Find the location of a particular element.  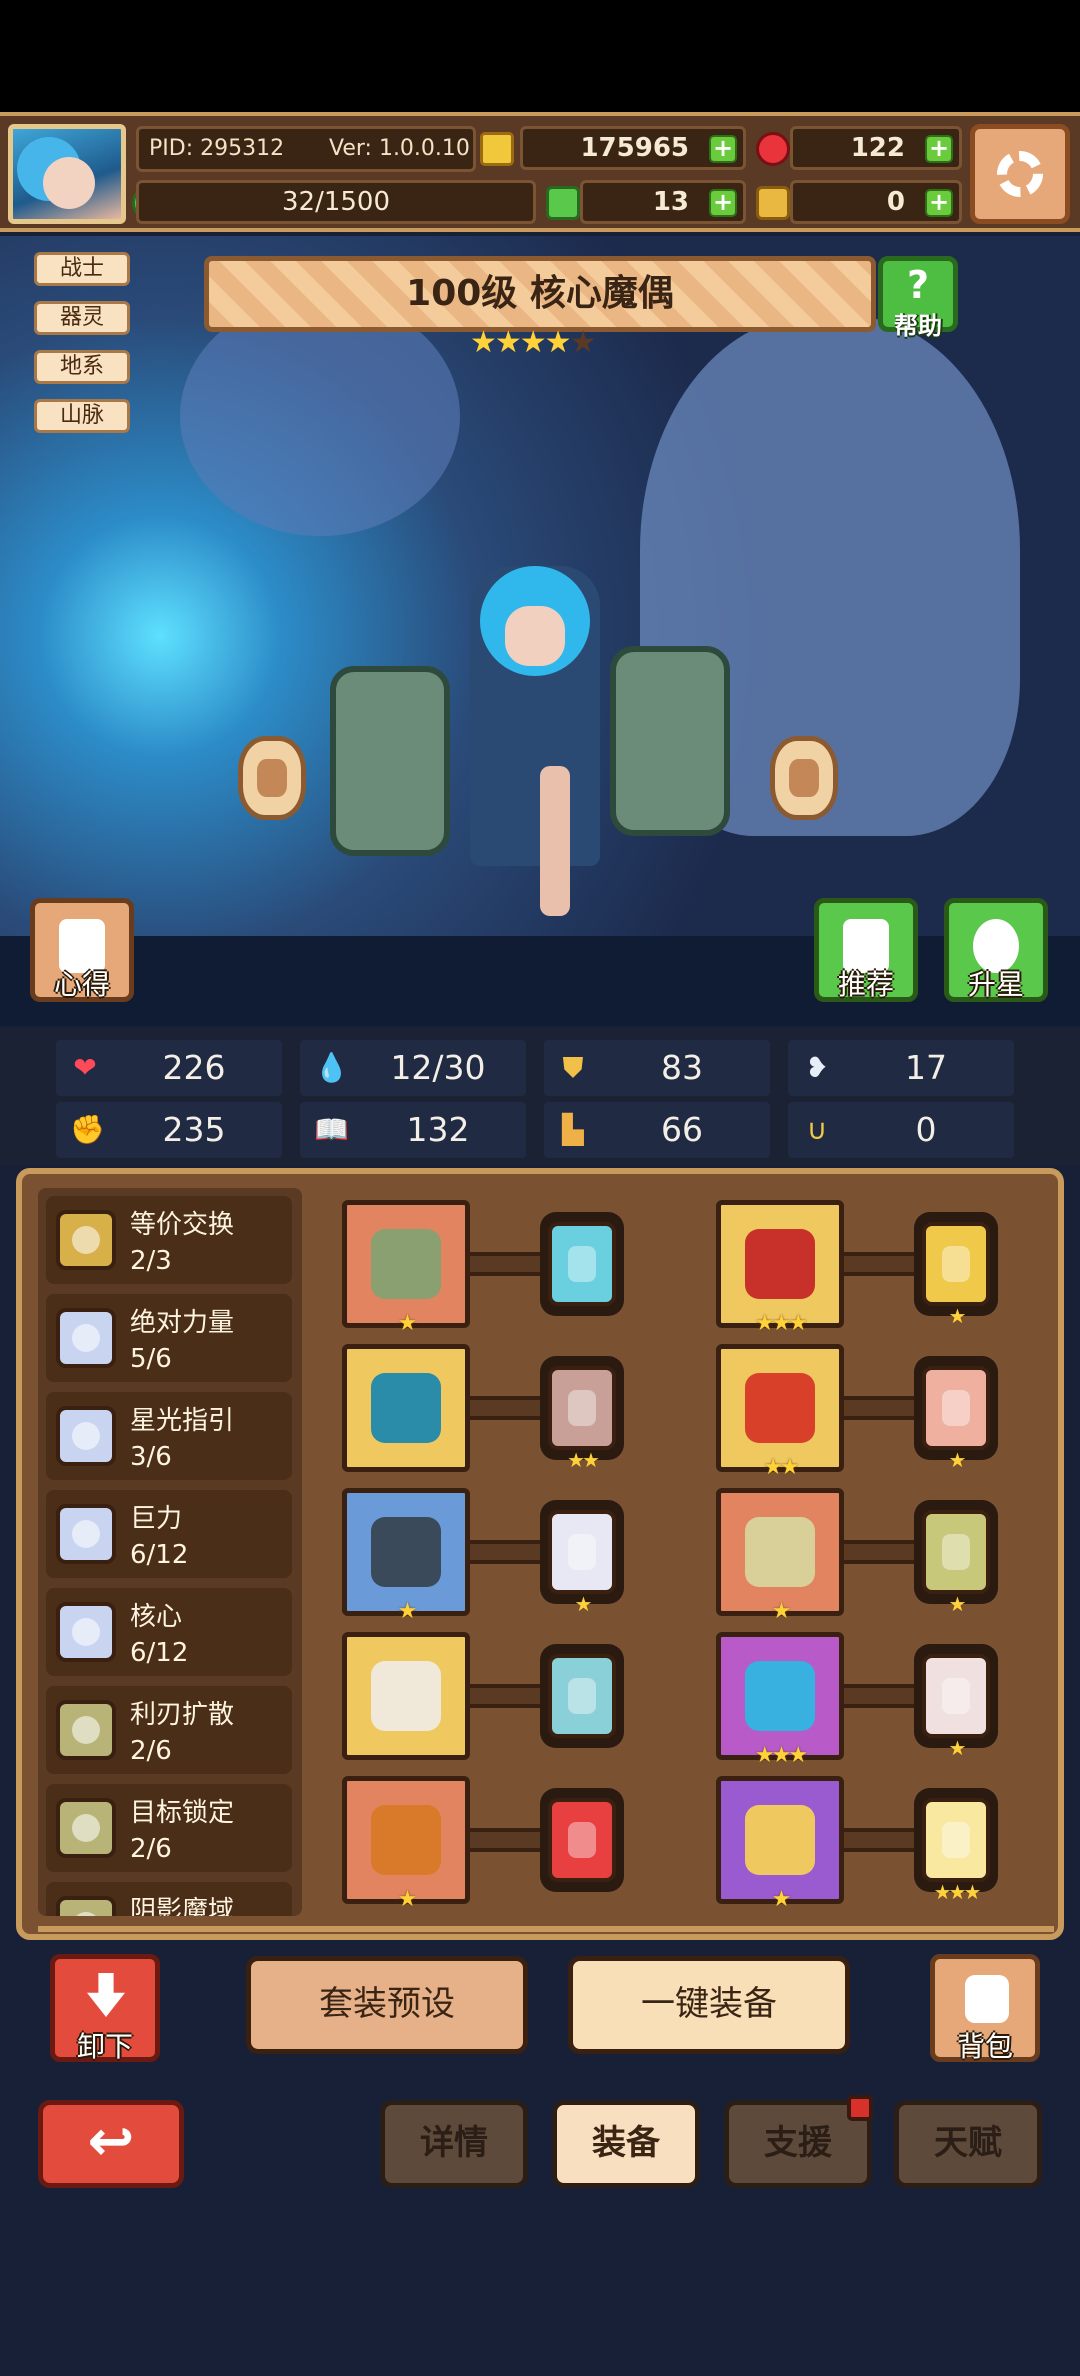

set-progress: 2/6 is located at coordinates (151, 1751).